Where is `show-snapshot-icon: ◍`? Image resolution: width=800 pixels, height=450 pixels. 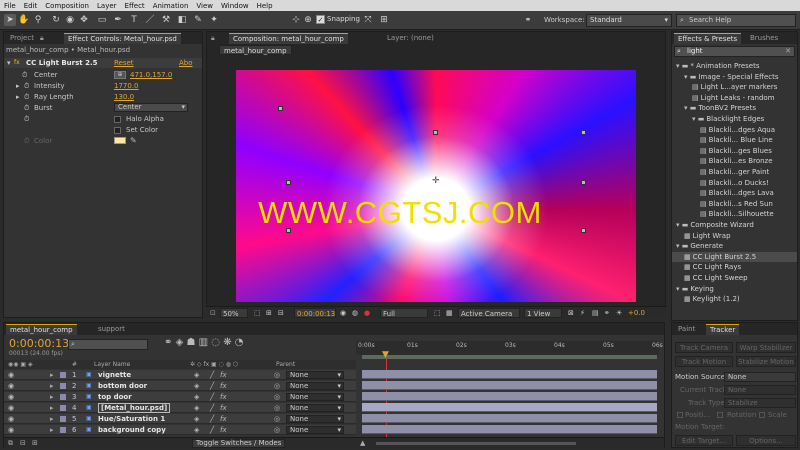 show-snapshot-icon: ◍ is located at coordinates (355, 313).